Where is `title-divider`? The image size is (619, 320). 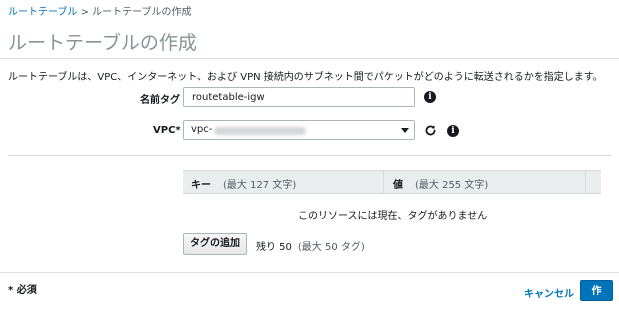 title-divider is located at coordinates (309, 58).